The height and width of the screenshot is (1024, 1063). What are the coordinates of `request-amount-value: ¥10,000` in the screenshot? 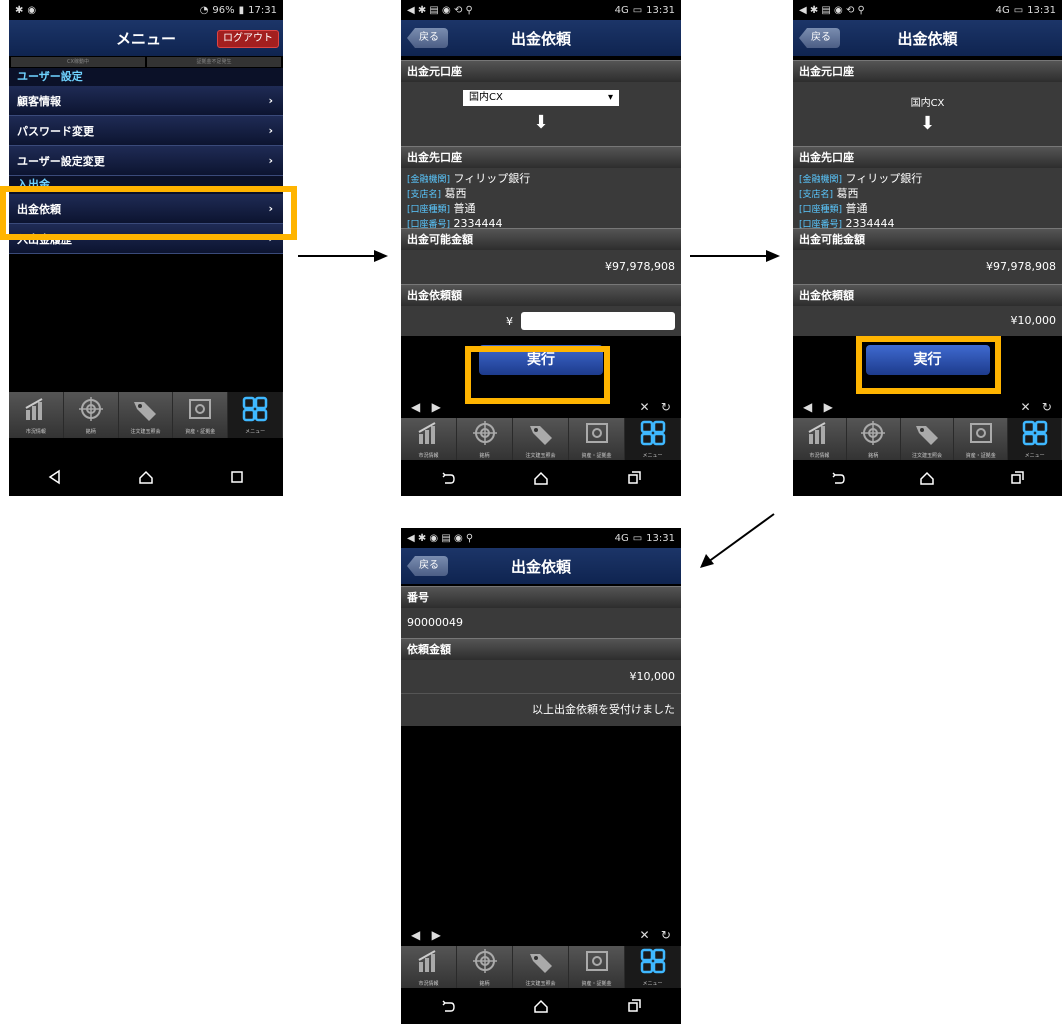 It's located at (927, 321).